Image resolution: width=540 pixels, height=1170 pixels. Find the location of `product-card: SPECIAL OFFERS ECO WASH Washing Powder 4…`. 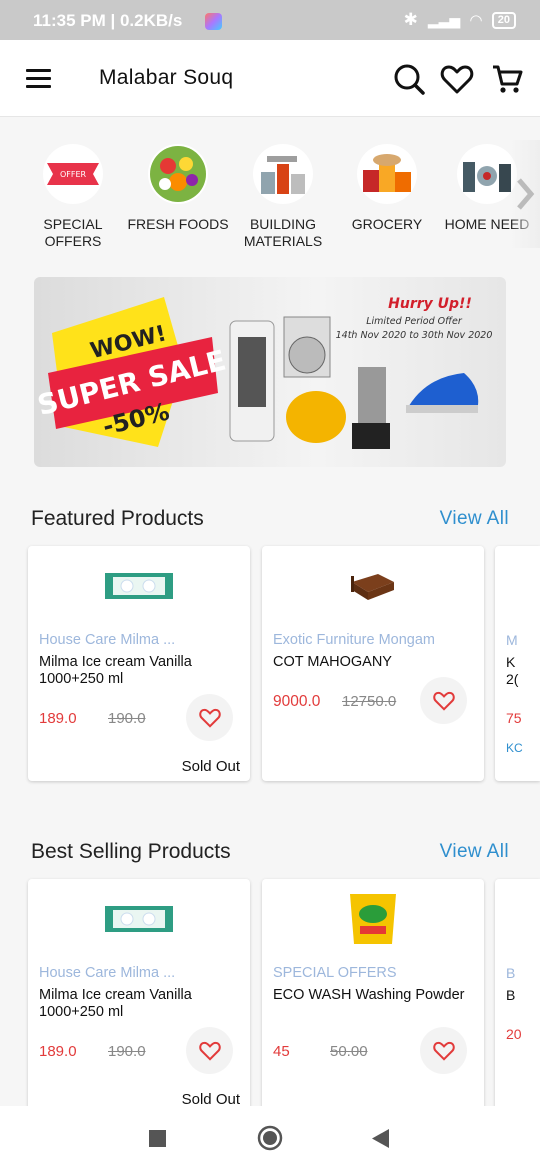

product-card: SPECIAL OFFERS ECO WASH Washing Powder 4… is located at coordinates (373, 996).